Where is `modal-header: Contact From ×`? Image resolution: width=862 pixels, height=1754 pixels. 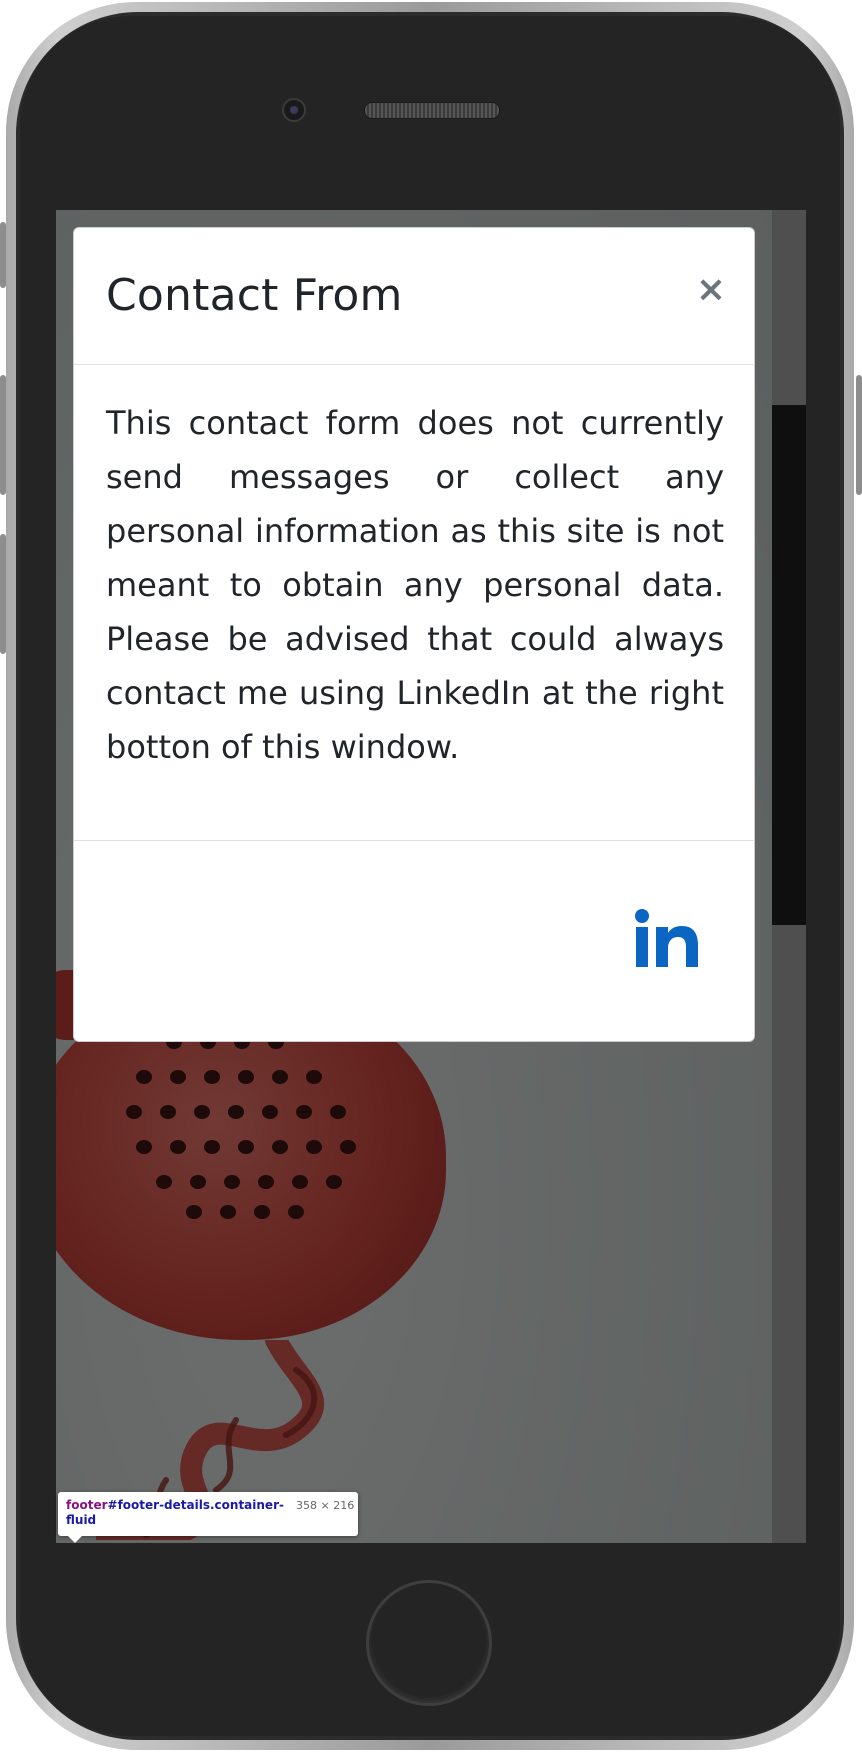 modal-header: Contact From × is located at coordinates (414, 296).